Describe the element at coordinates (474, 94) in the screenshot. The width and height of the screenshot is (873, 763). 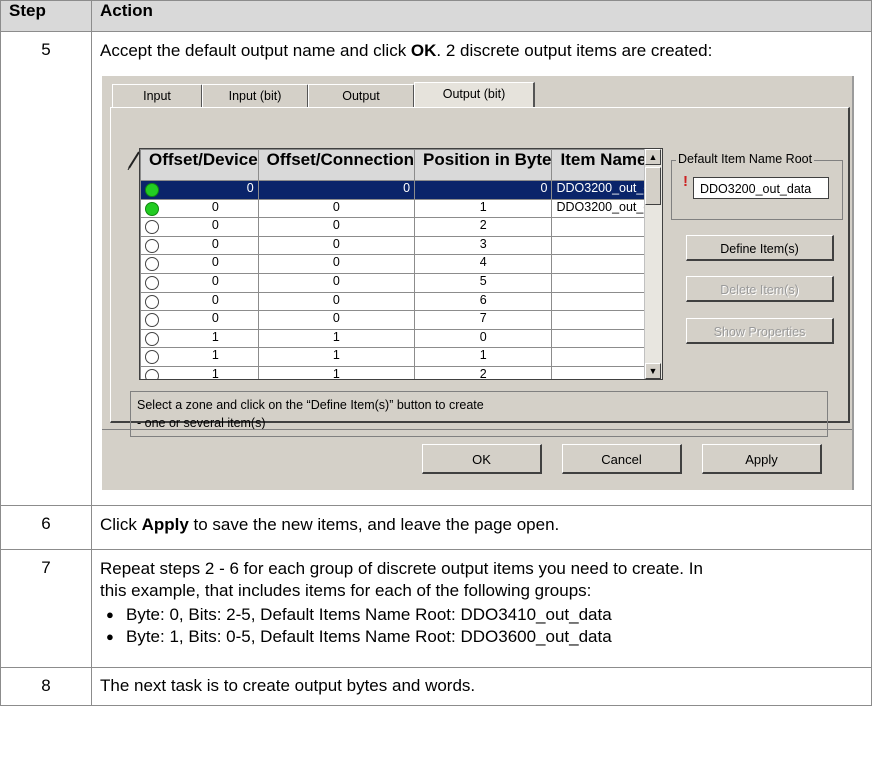
I see `tab-output-bit: Output (bit)` at that location.